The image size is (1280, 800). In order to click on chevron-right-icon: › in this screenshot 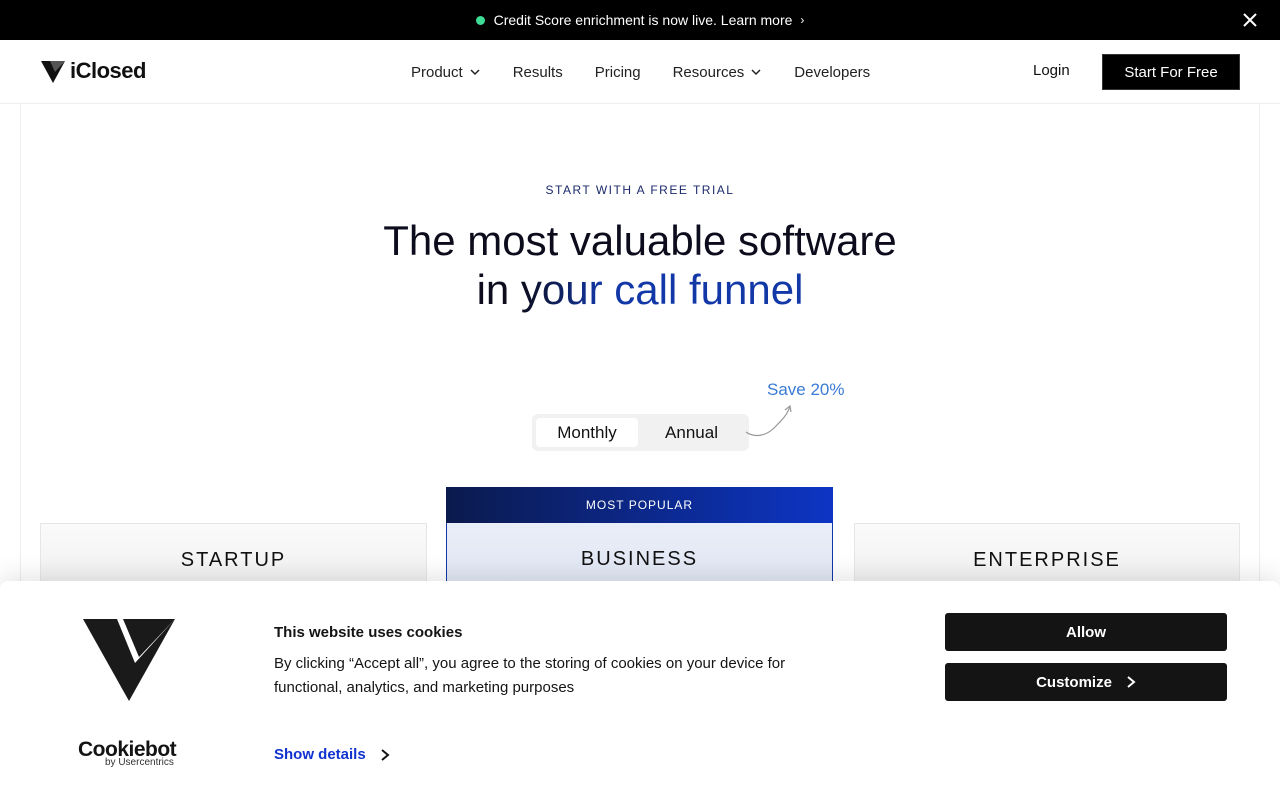, I will do `click(802, 20)`.